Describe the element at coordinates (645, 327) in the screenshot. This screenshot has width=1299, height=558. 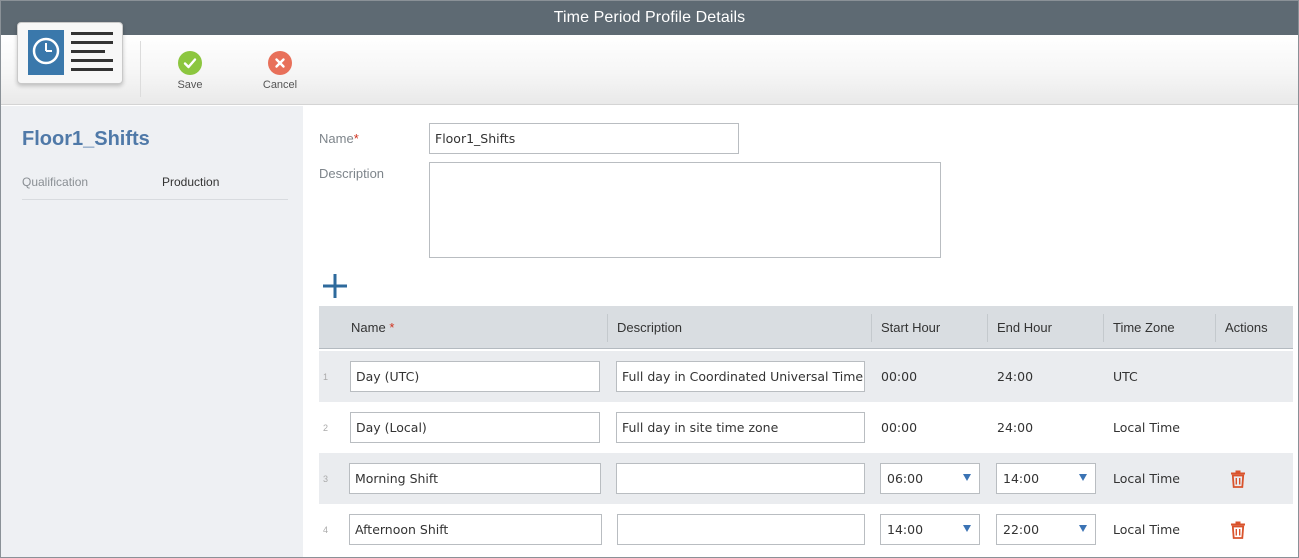
I see `column-header-description: Description` at that location.